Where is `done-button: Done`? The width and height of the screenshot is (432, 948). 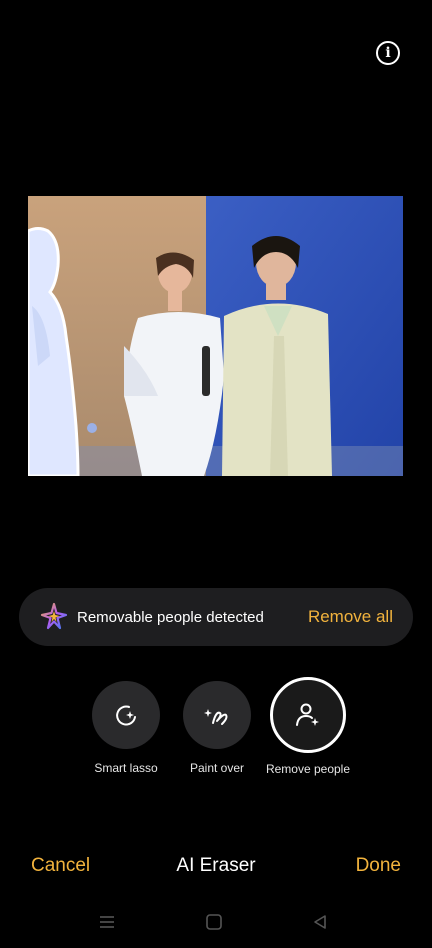
done-button: Done is located at coordinates (378, 866).